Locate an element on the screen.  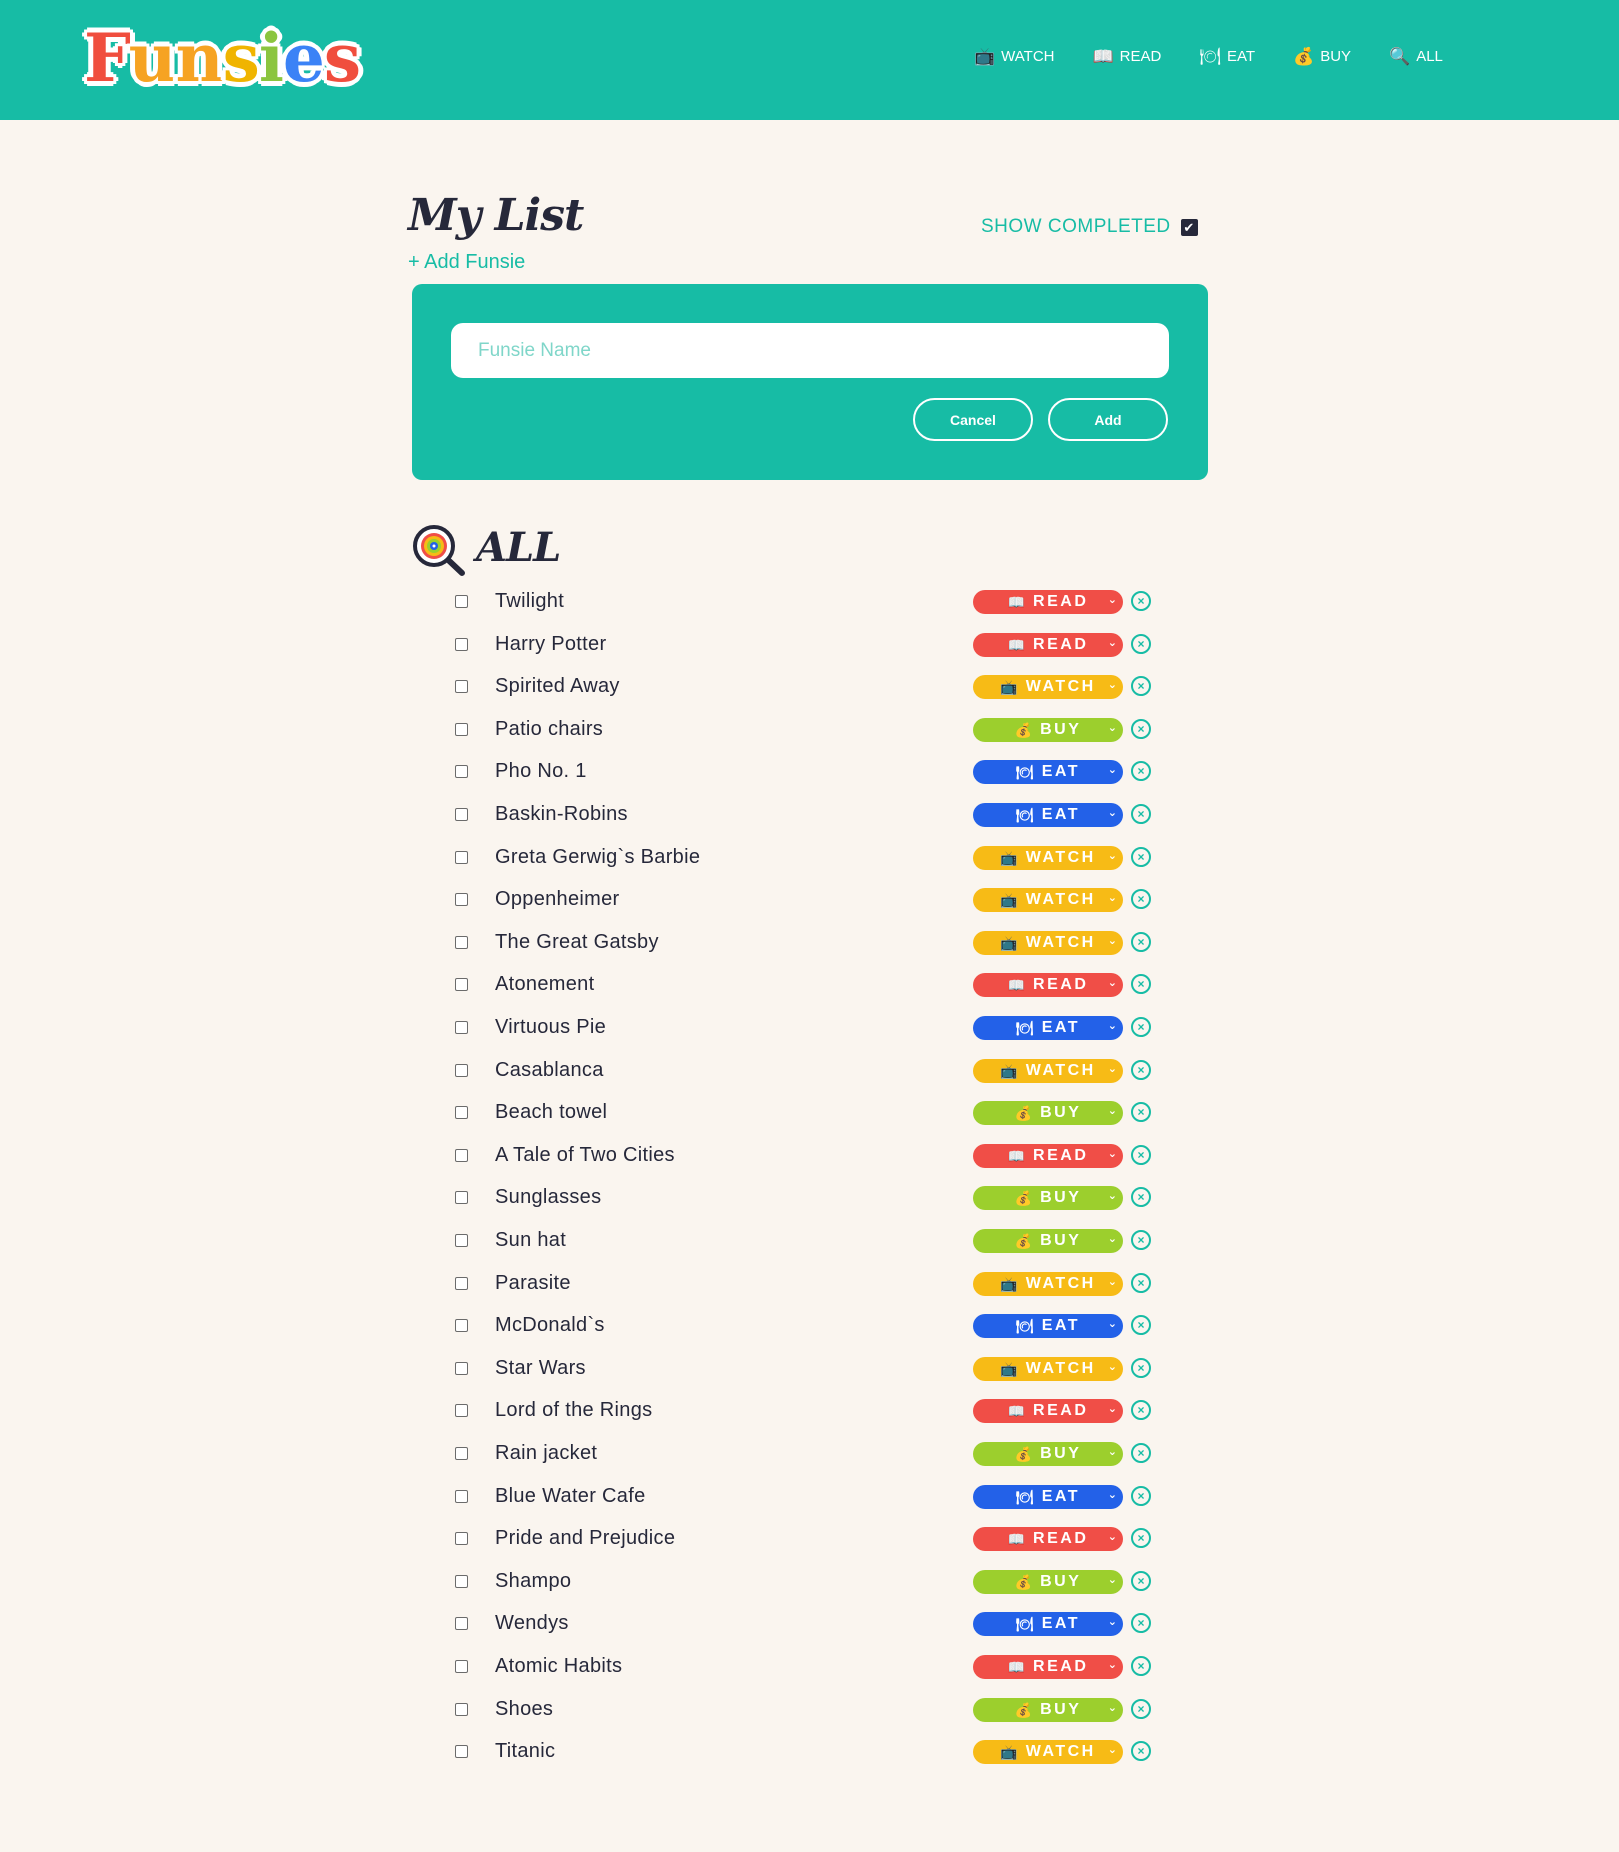
item-name: Lord of the Rings is located at coordinates (574, 1410).